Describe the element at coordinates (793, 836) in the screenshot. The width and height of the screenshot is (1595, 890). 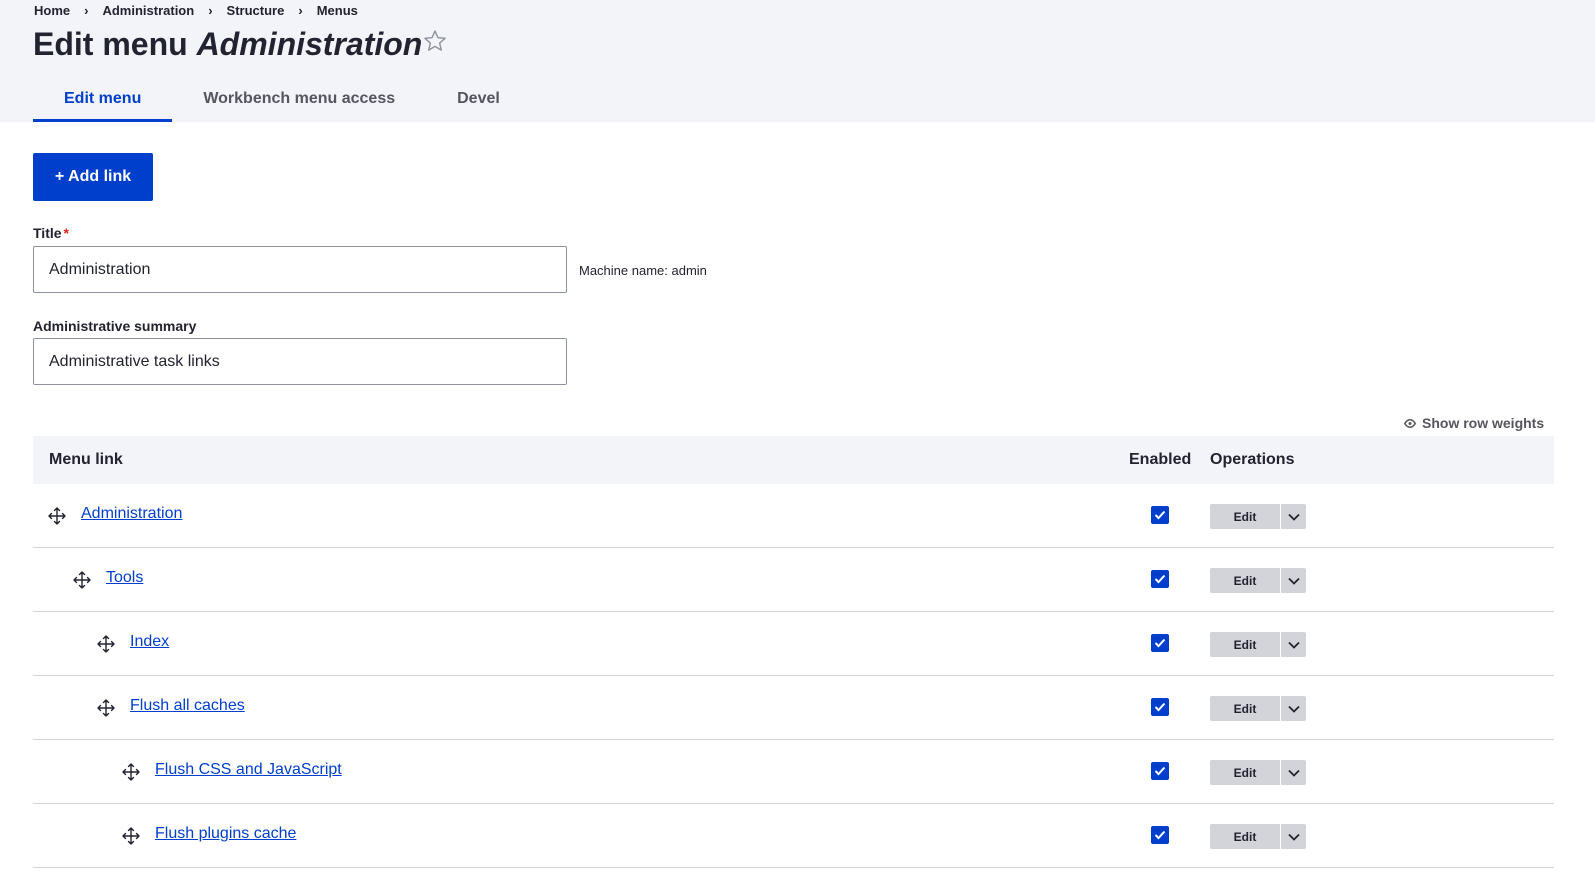
I see `table-row: Flush plugins cache Edit` at that location.